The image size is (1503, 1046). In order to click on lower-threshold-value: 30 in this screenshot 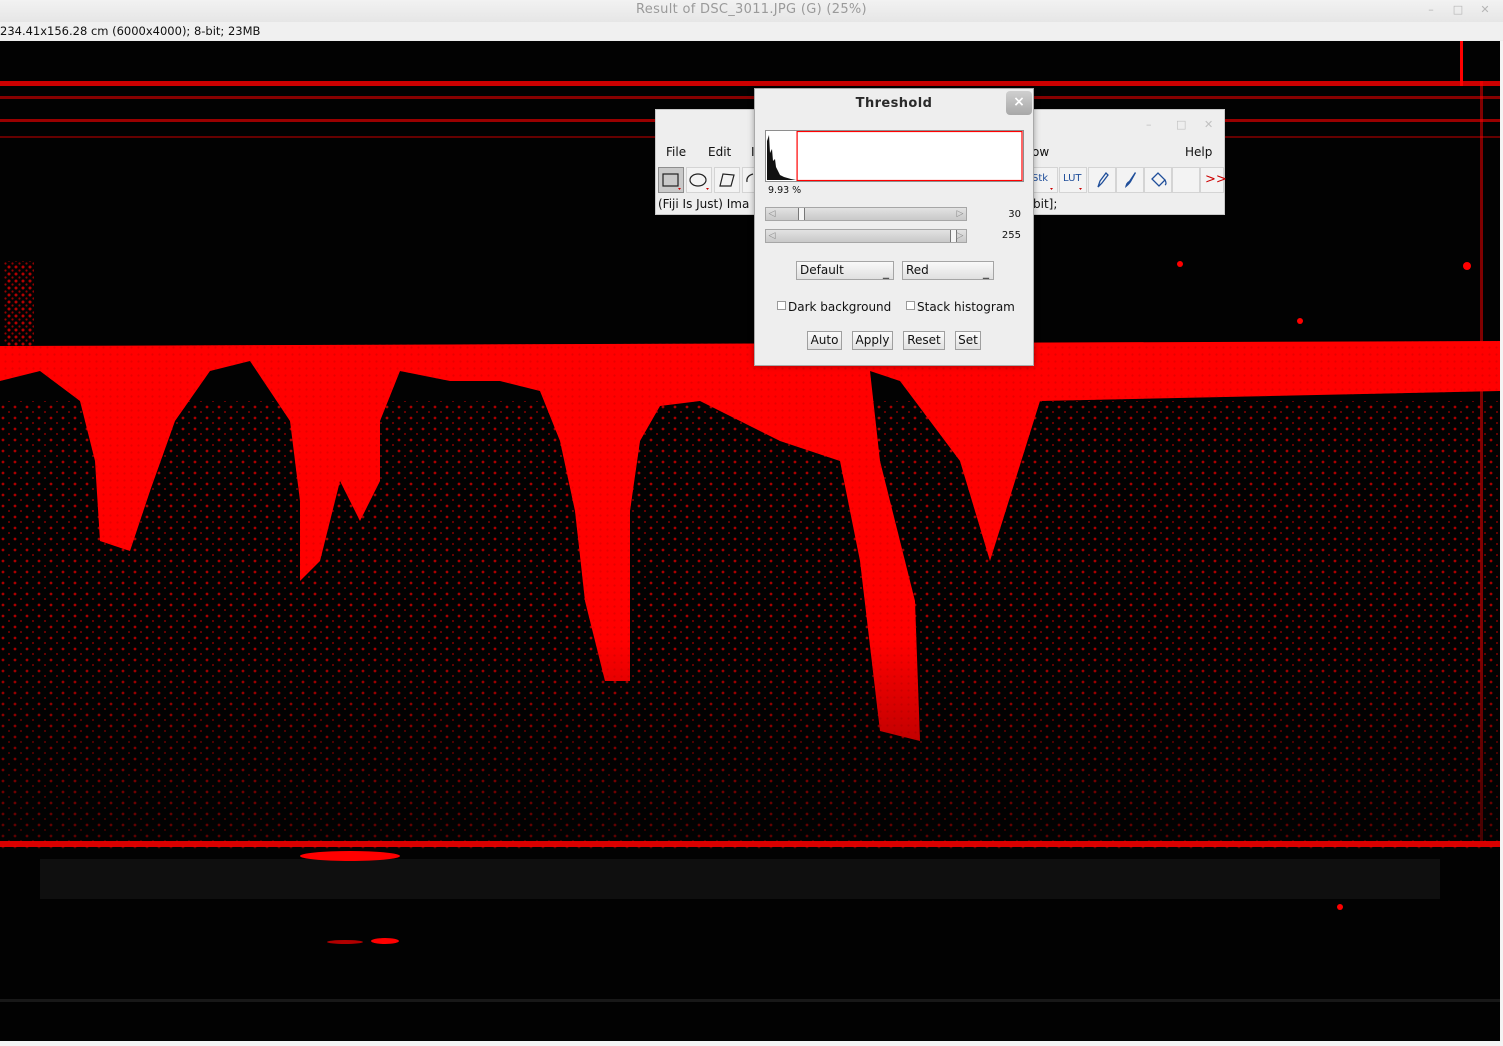, I will do `click(1014, 214)`.